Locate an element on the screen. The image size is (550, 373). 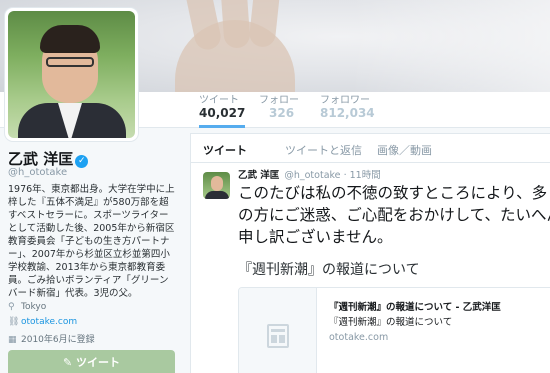
banner-shade is located at coordinates (450, 46).